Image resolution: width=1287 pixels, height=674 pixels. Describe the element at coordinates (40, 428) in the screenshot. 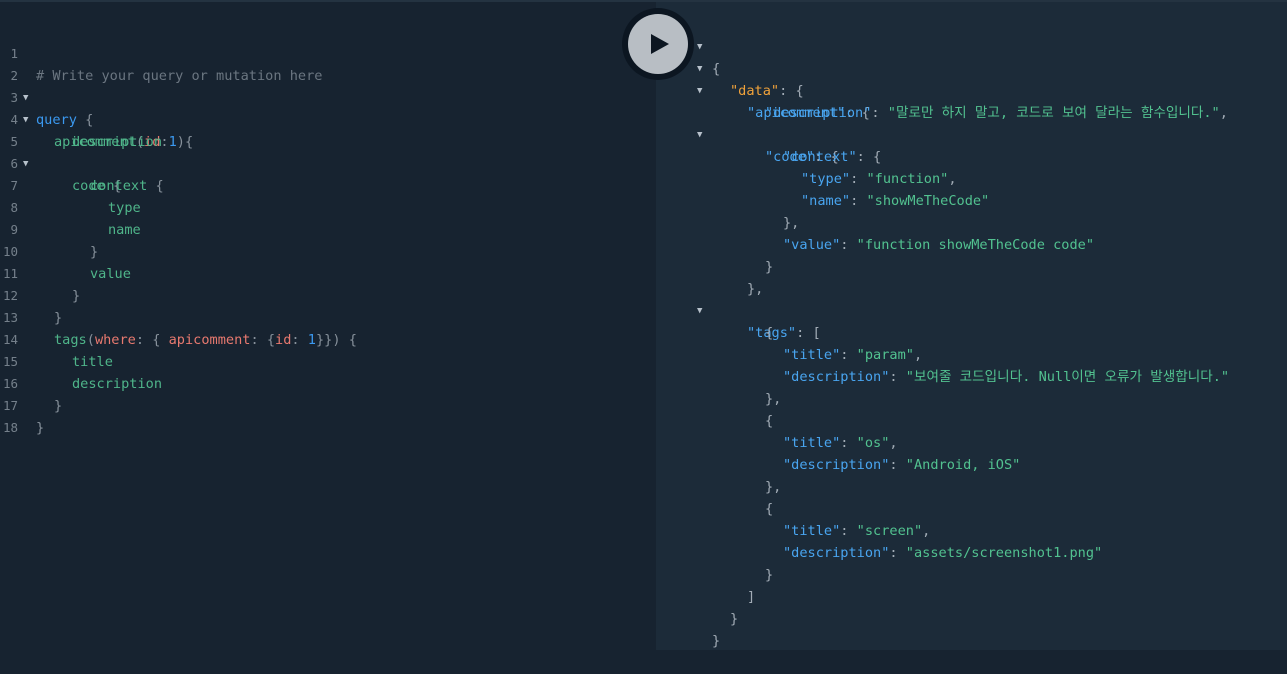

I see `brace: }` at that location.